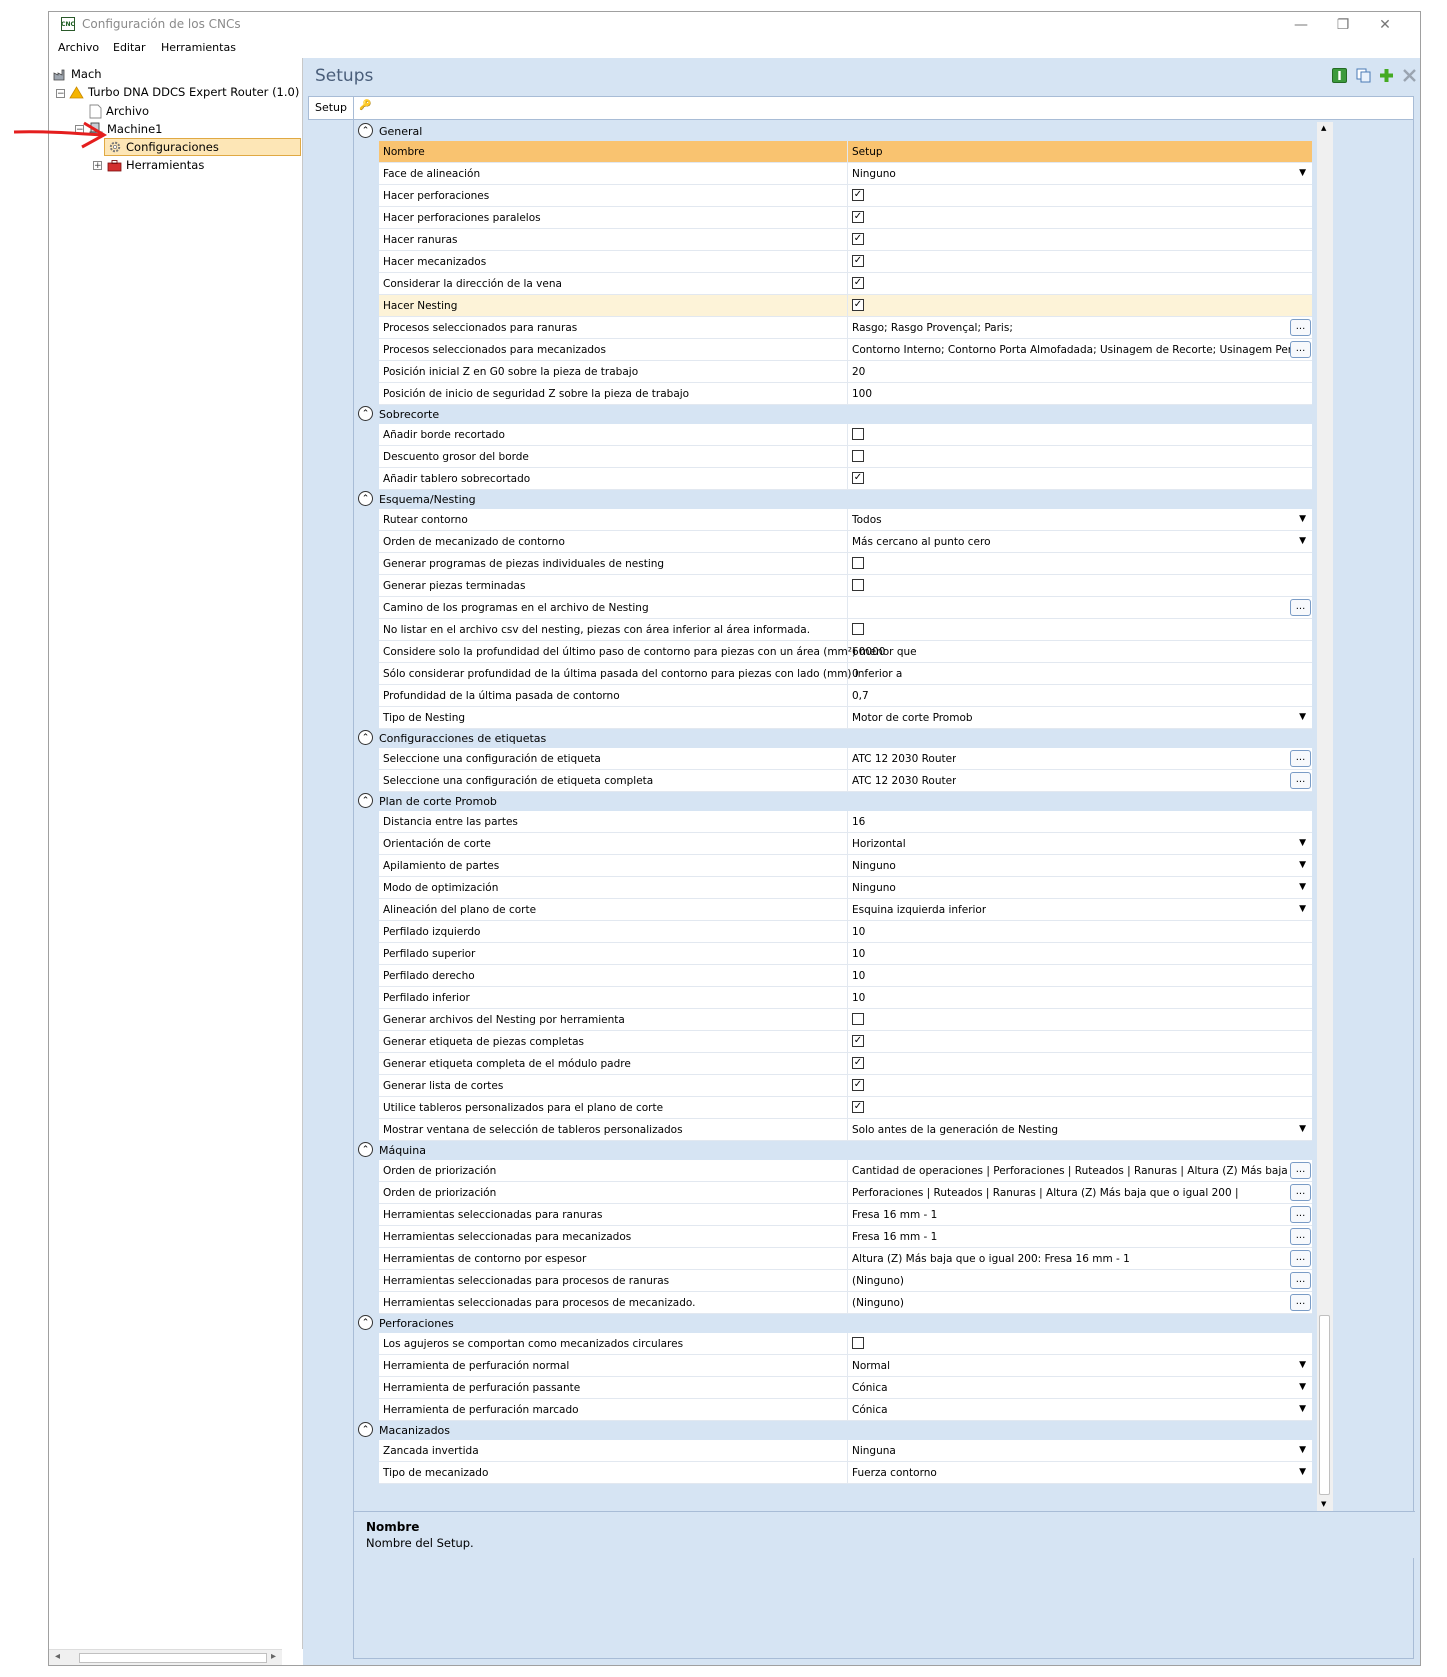 The image size is (1447, 1677). I want to click on property-row: Generar piezas terminadas, so click(845, 586).